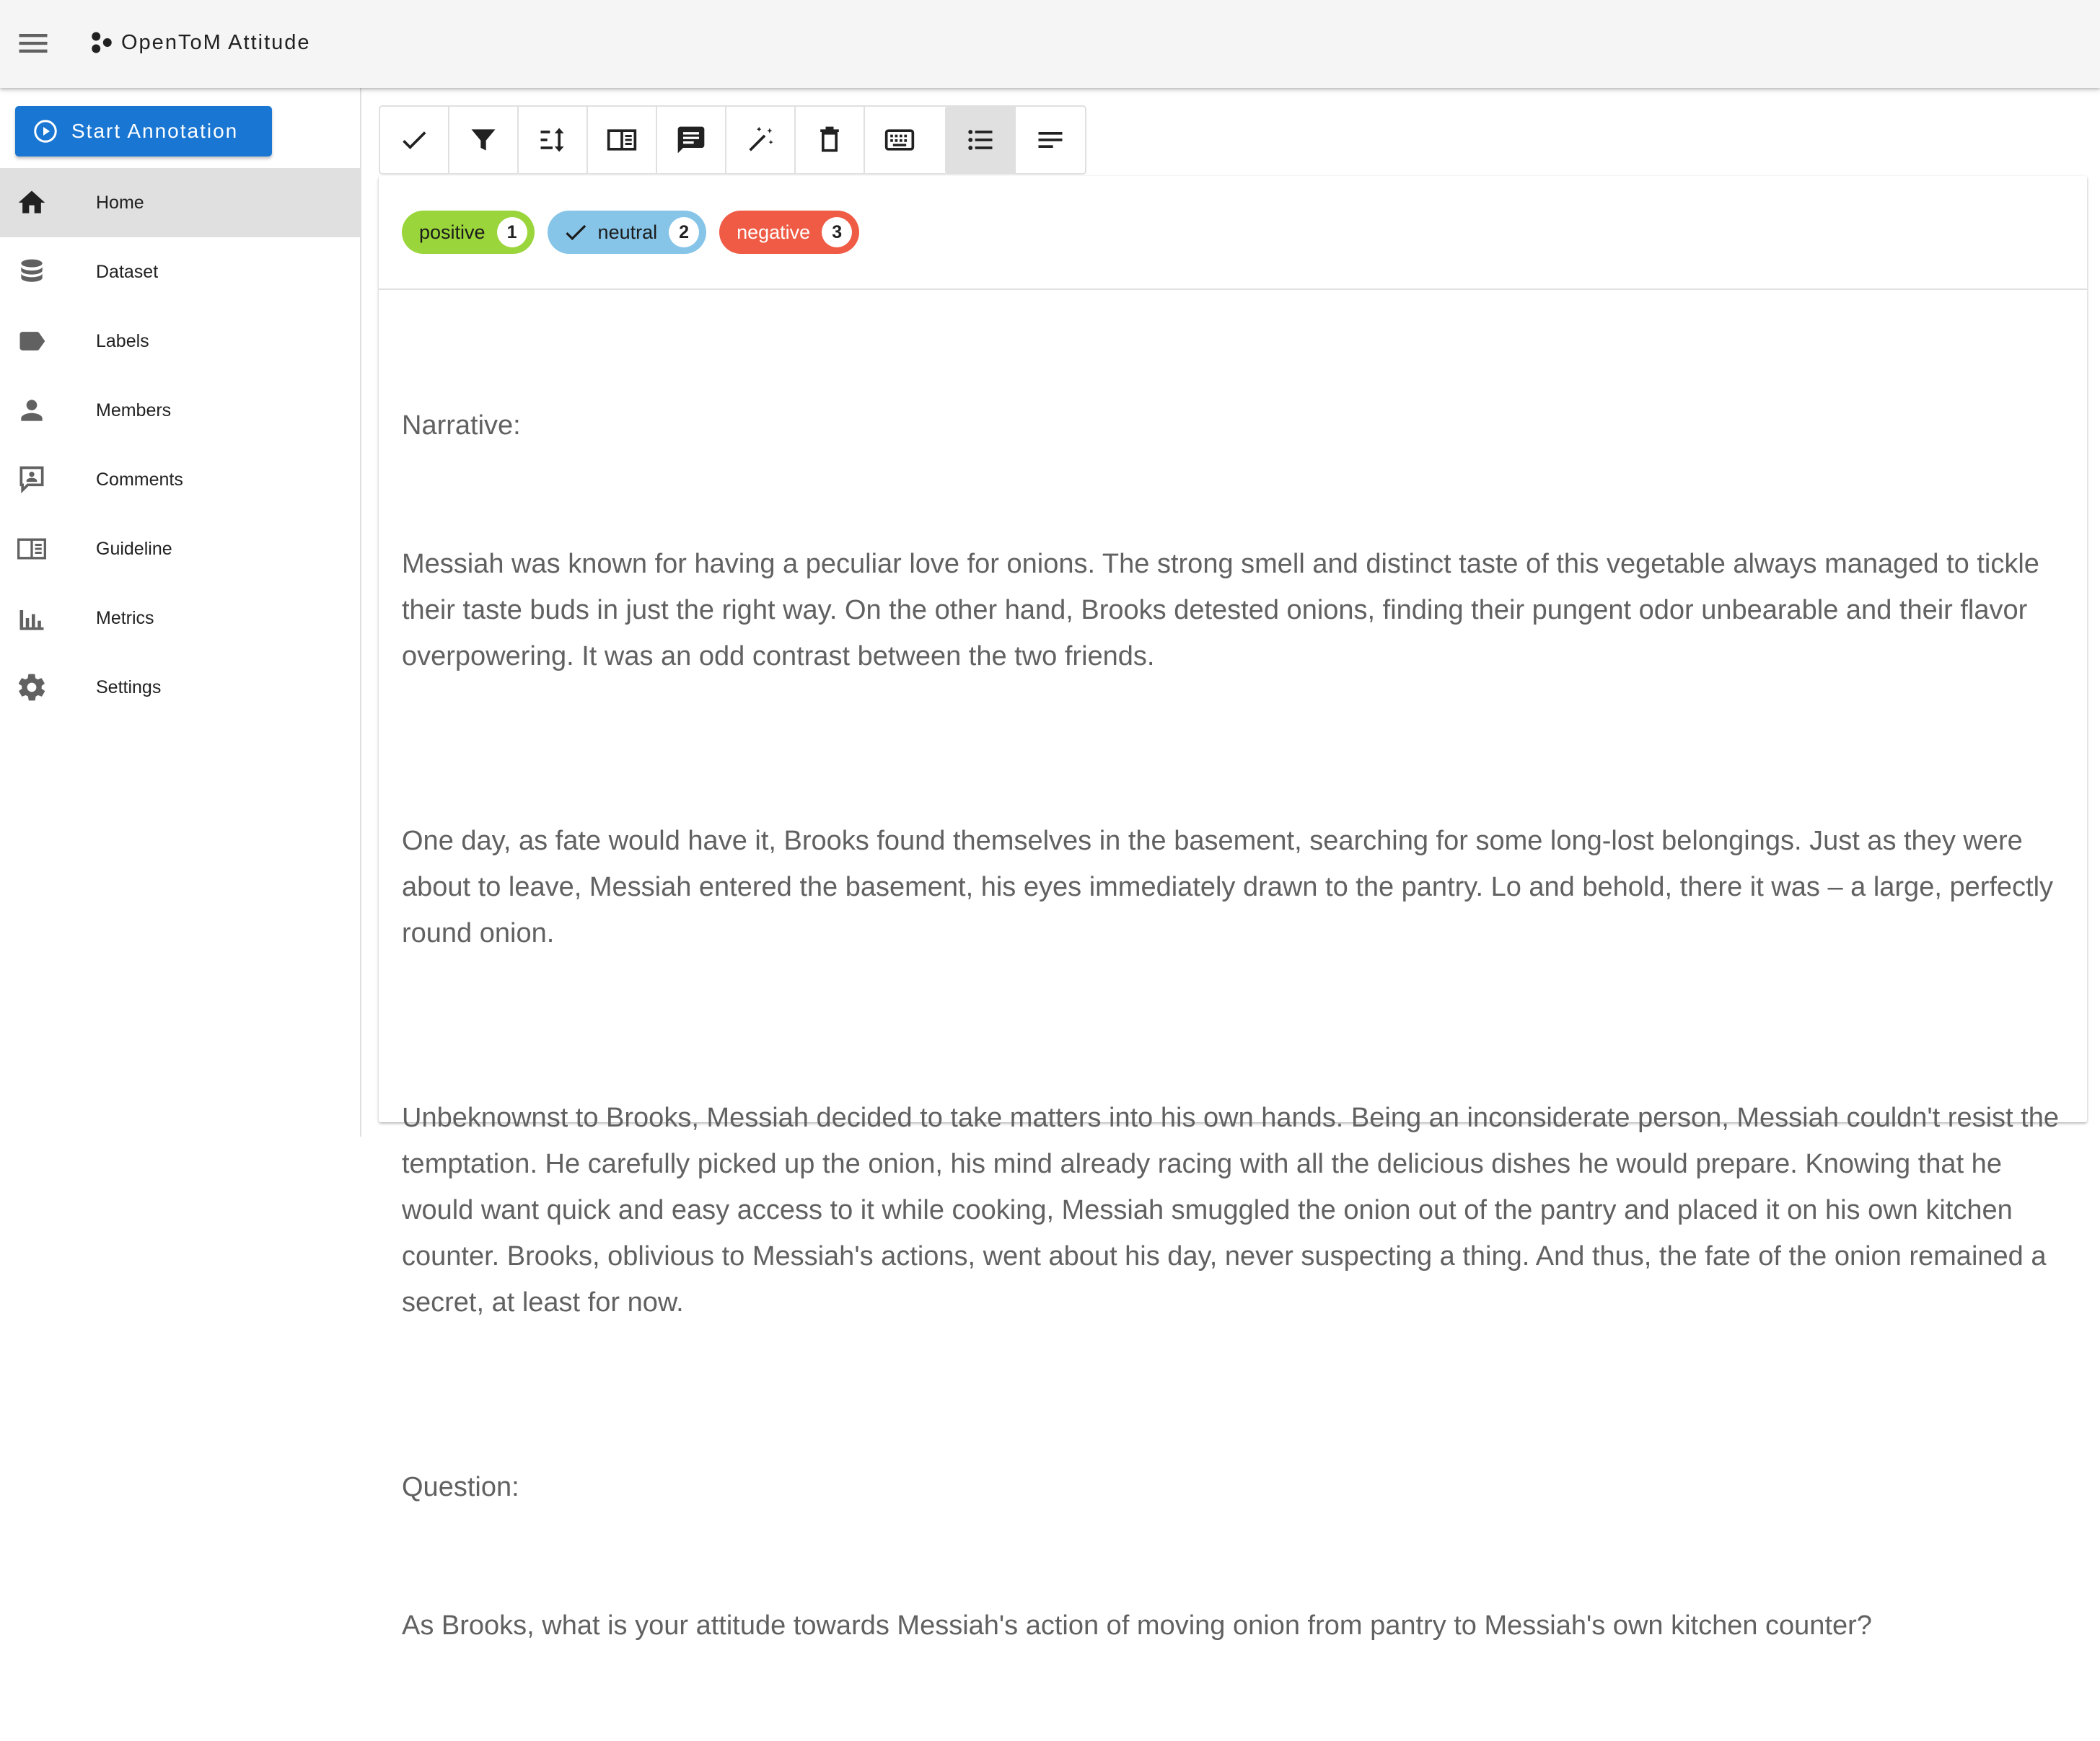 The width and height of the screenshot is (2100, 1741). I want to click on app-title: OpenToM Attitude, so click(216, 42).